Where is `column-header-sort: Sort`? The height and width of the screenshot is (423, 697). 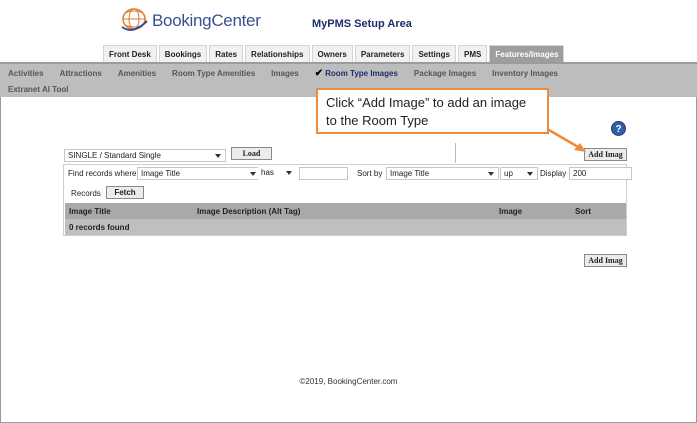 column-header-sort: Sort is located at coordinates (583, 211).